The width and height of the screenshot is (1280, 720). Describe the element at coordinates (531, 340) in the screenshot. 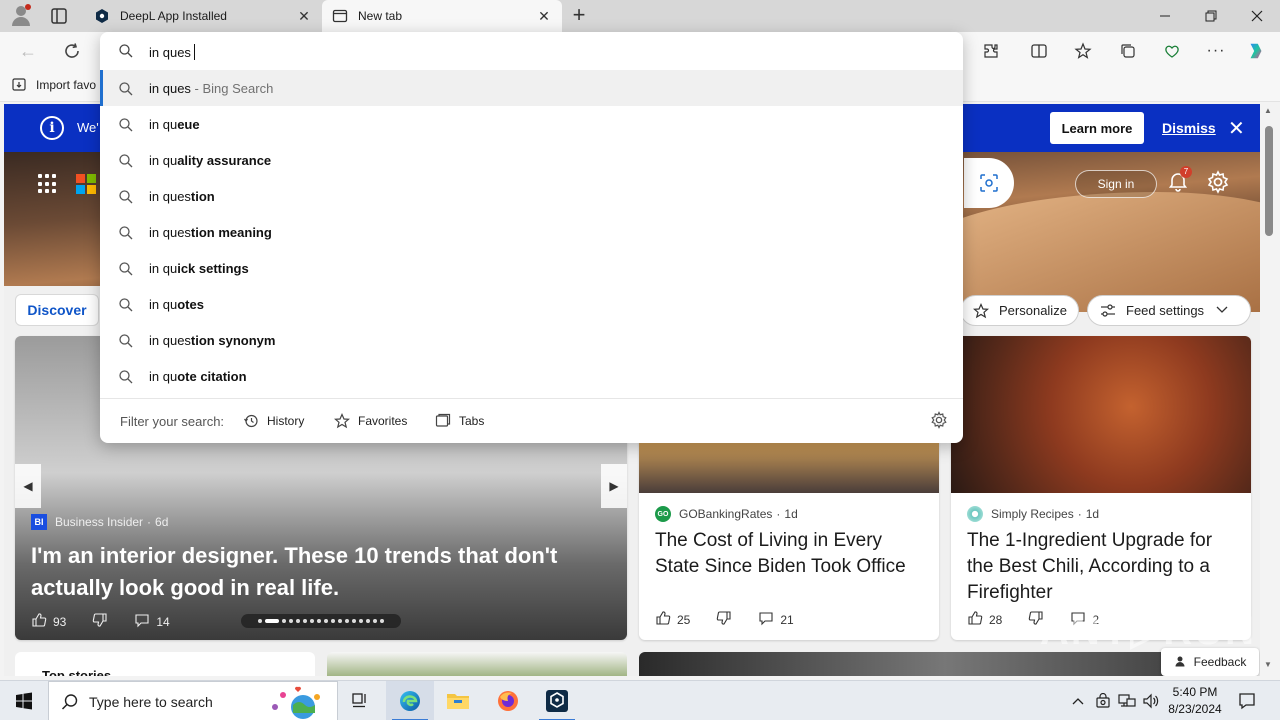

I see `suggestion-item: in question synonym` at that location.